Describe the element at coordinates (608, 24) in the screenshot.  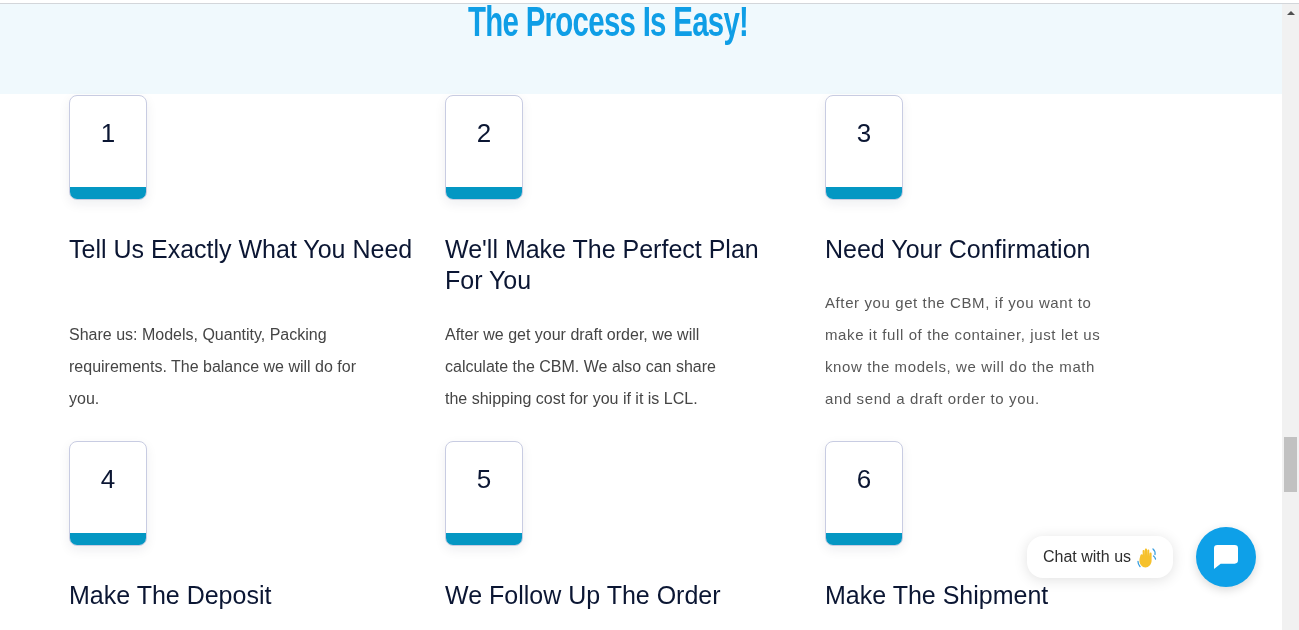
I see `section-title: The Process Is Easy!` at that location.